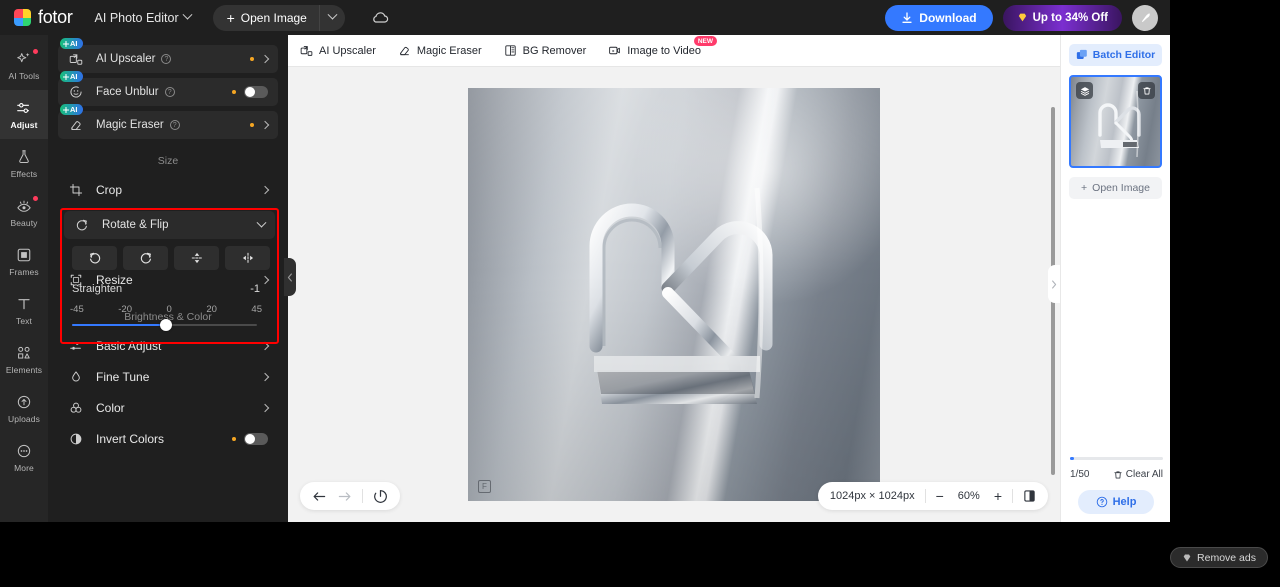 Image resolution: width=1280 pixels, height=587 pixels. Describe the element at coordinates (24, 163) in the screenshot. I see `rail-item-effects: Effects` at that location.